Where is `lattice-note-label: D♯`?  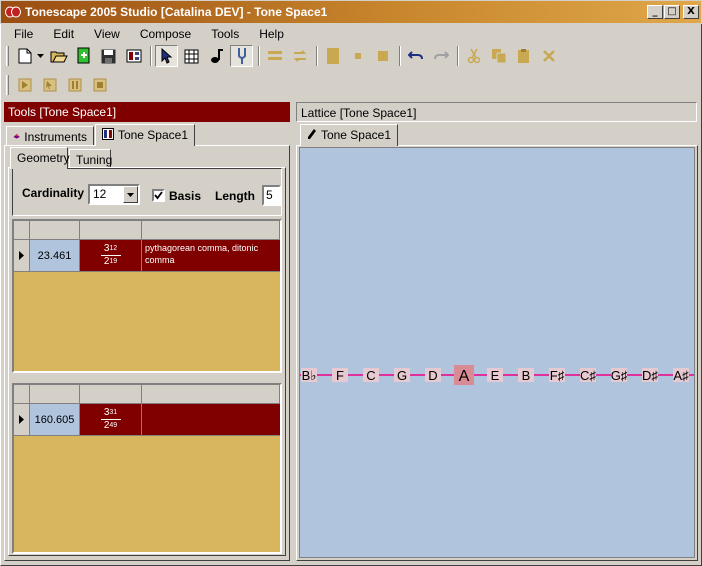
lattice-note-label: D♯ is located at coordinates (650, 375).